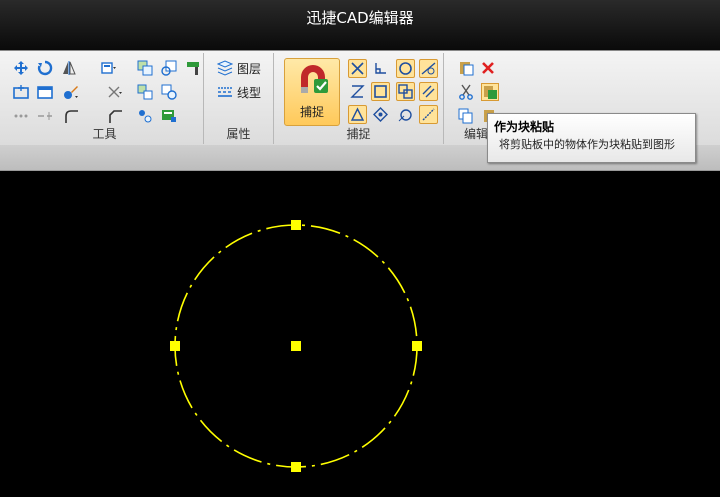  What do you see at coordinates (105, 98) in the screenshot?
I see `tools-group: 工具` at bounding box center [105, 98].